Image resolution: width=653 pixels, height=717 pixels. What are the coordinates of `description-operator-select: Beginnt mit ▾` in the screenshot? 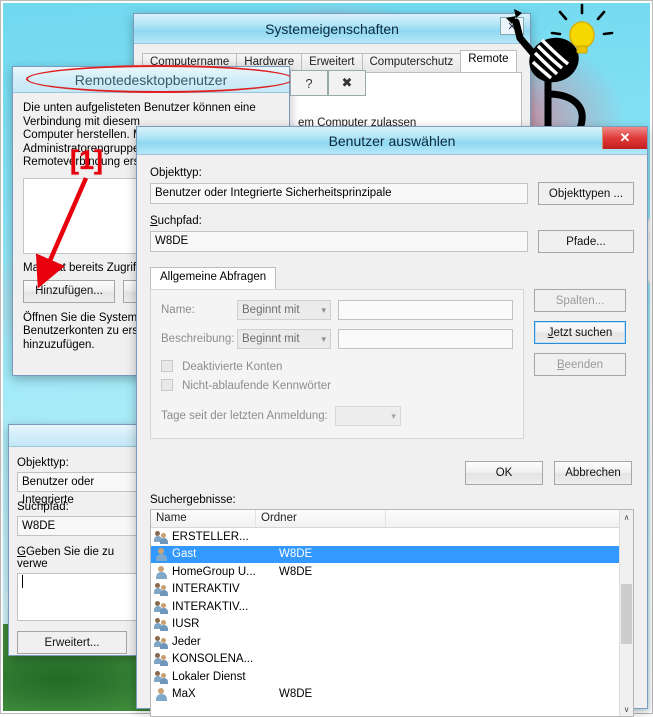 It's located at (284, 339).